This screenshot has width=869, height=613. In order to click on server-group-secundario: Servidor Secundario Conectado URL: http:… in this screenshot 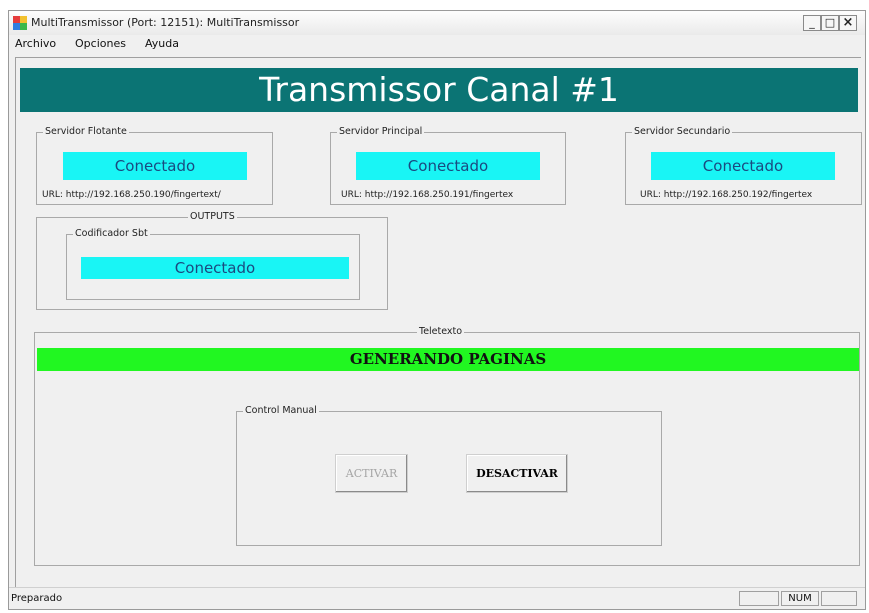, I will do `click(743, 165)`.